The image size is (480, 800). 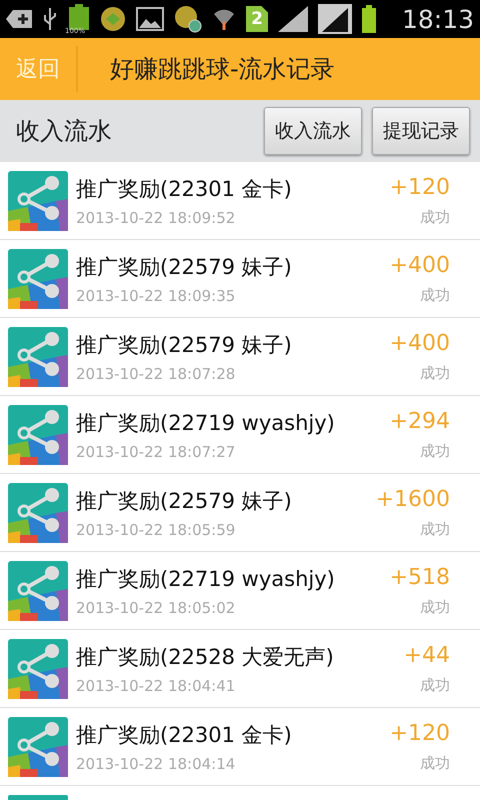 I want to click on sim-card-icon: 2, so click(x=257, y=19).